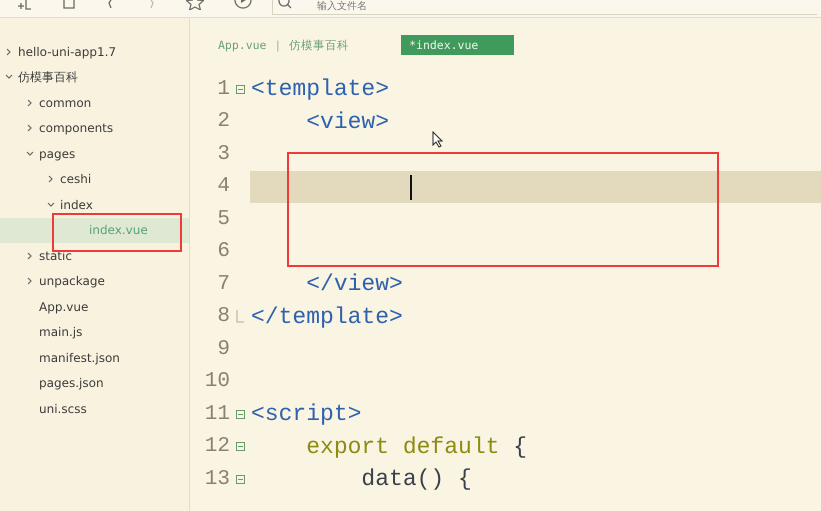  What do you see at coordinates (217, 479) in the screenshot?
I see `line-number: 13` at bounding box center [217, 479].